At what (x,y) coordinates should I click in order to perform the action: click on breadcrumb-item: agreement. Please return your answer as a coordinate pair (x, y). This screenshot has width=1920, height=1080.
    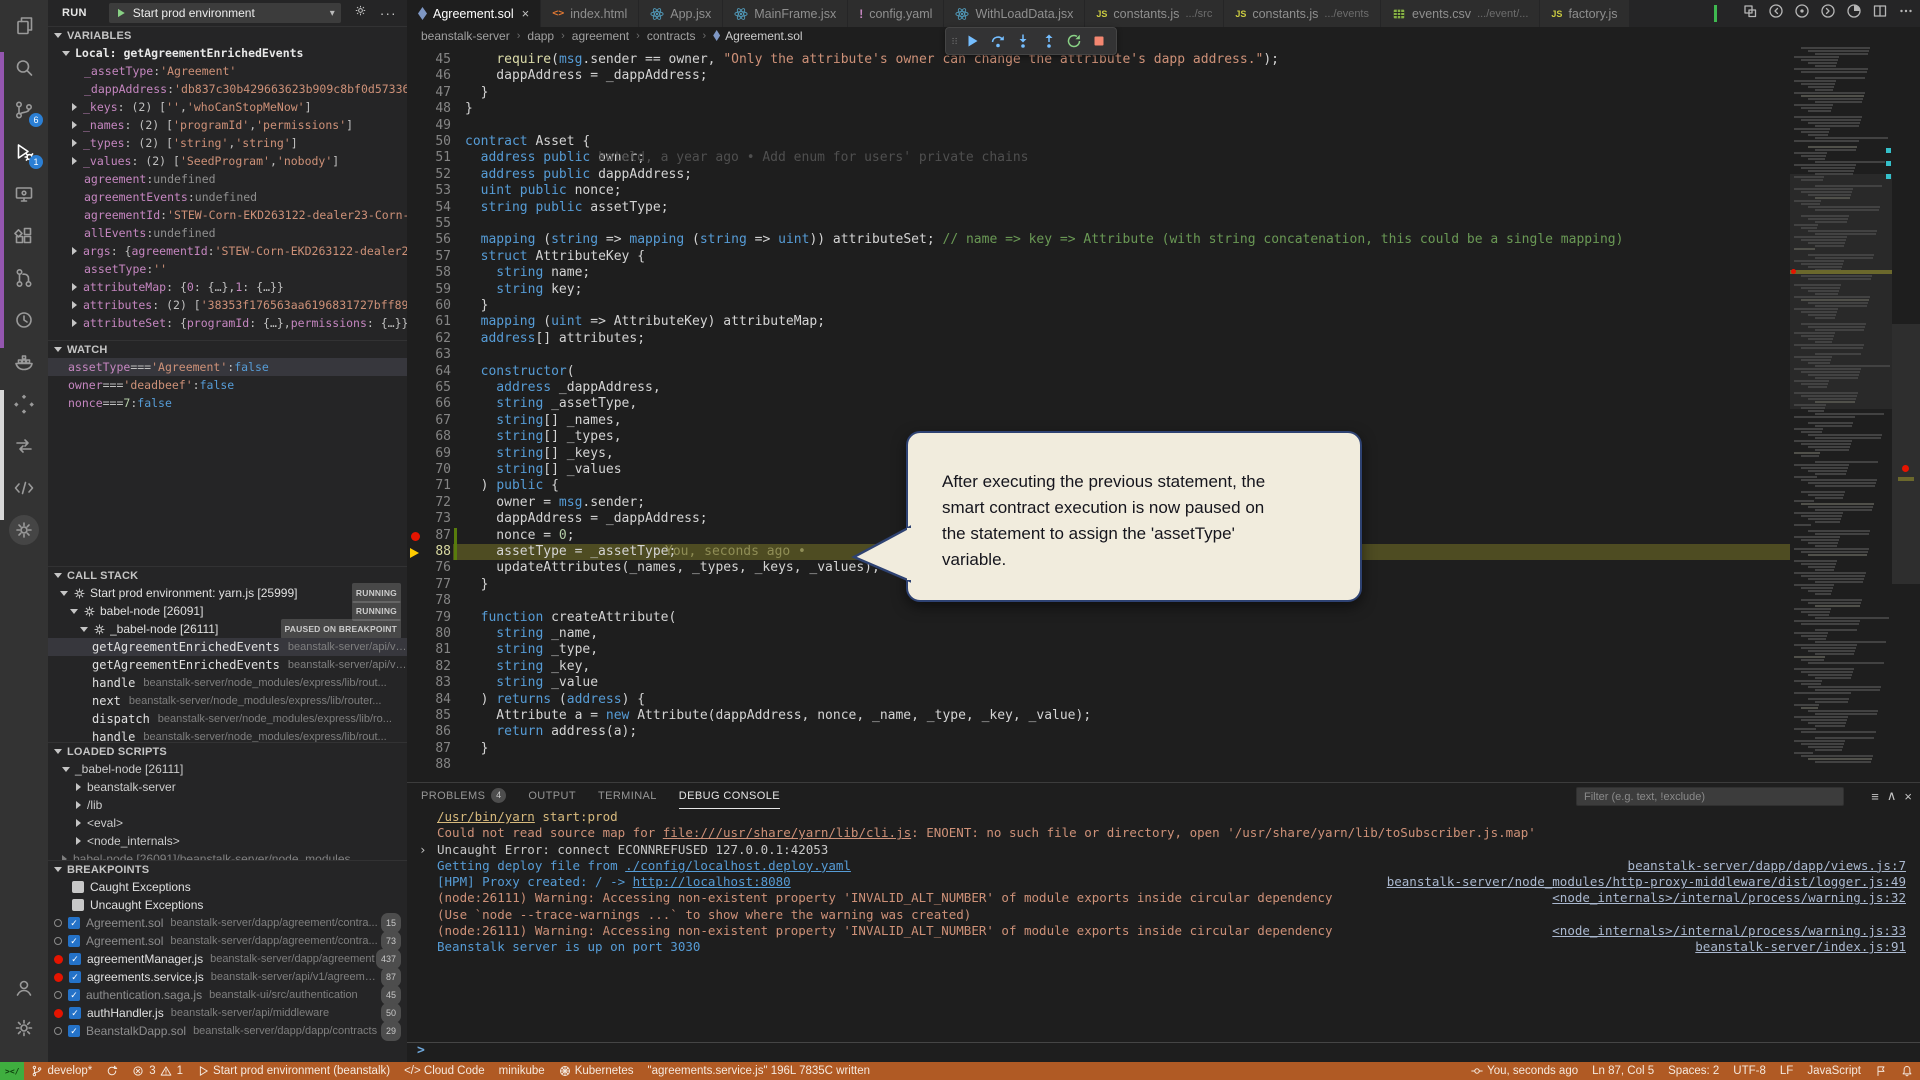
    Looking at the image, I should click on (600, 36).